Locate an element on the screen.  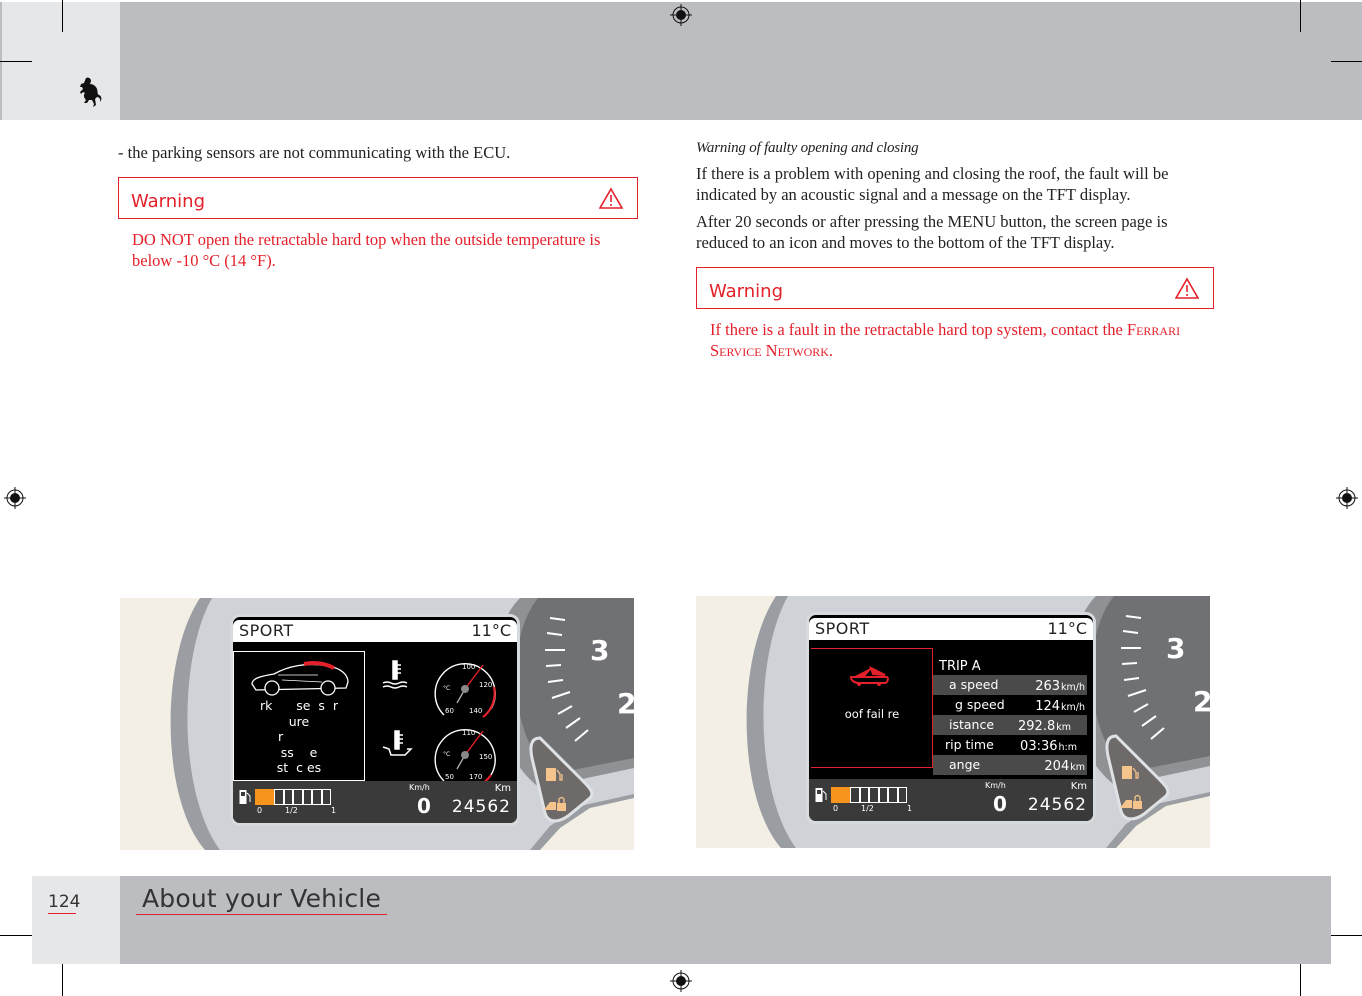
oil-temp-gauge: 110 150 170 50 °C is located at coordinates (465, 756).